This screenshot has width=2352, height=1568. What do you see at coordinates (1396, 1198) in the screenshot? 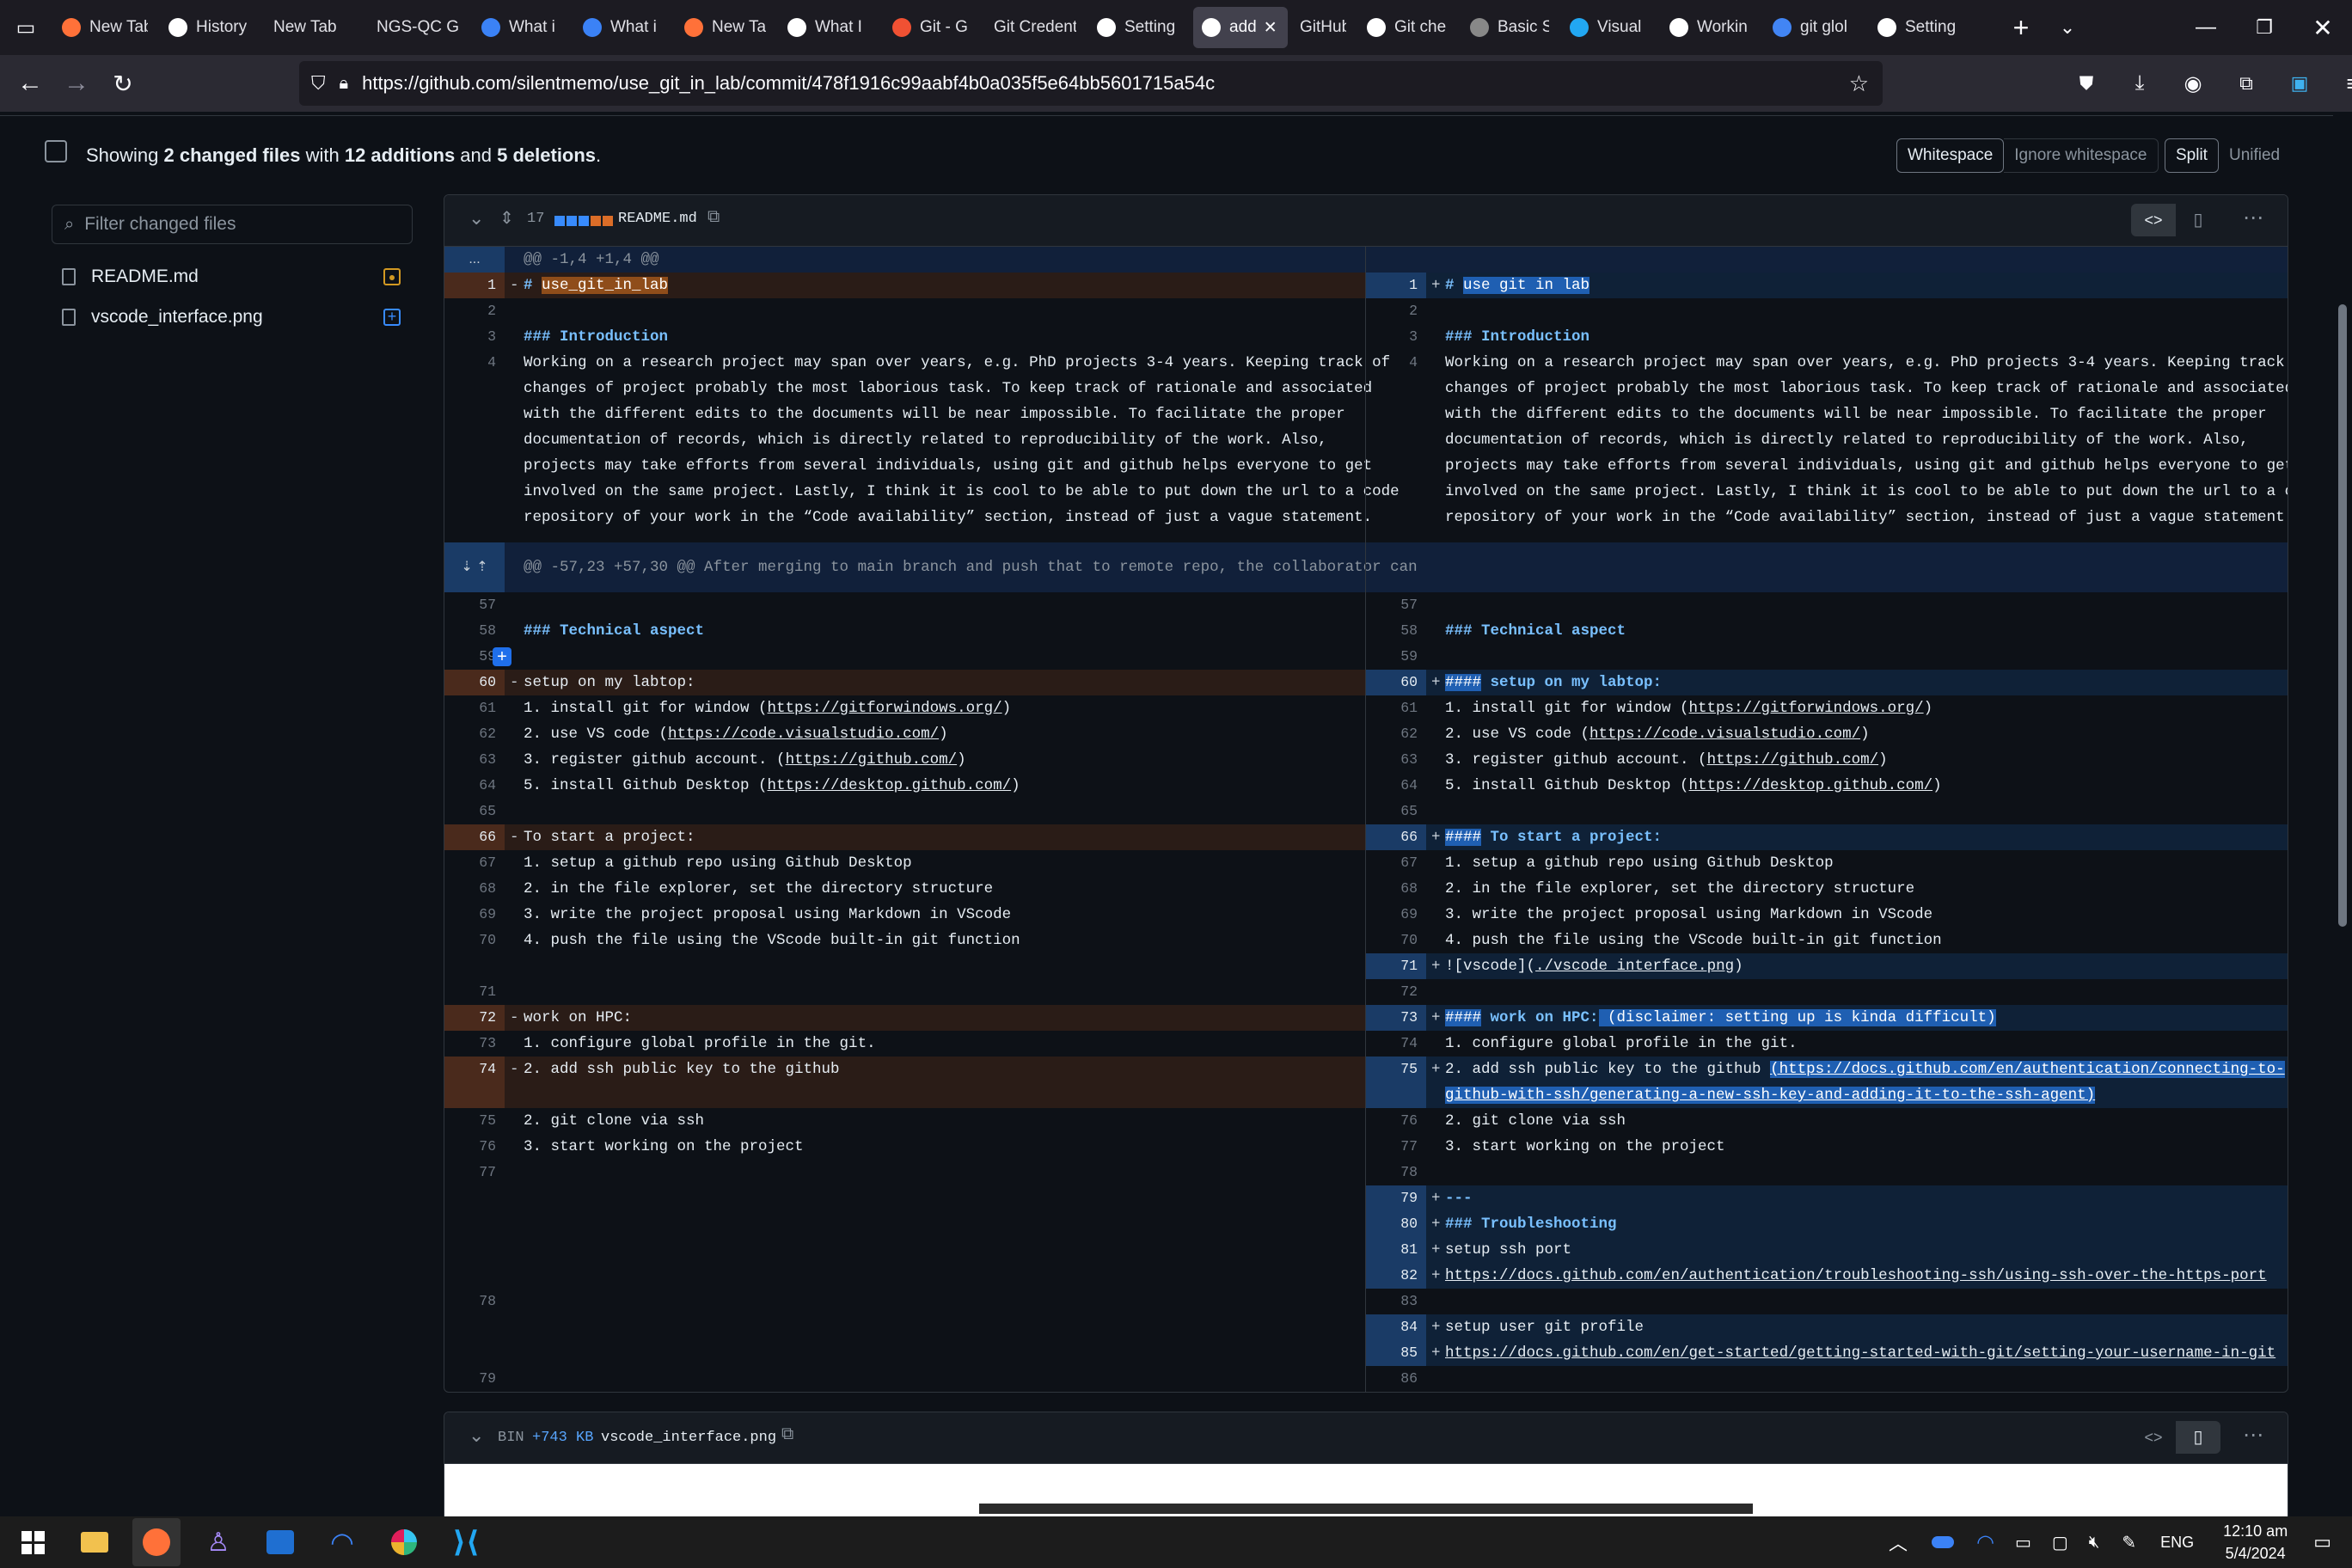
I see `line-number: 79` at bounding box center [1396, 1198].